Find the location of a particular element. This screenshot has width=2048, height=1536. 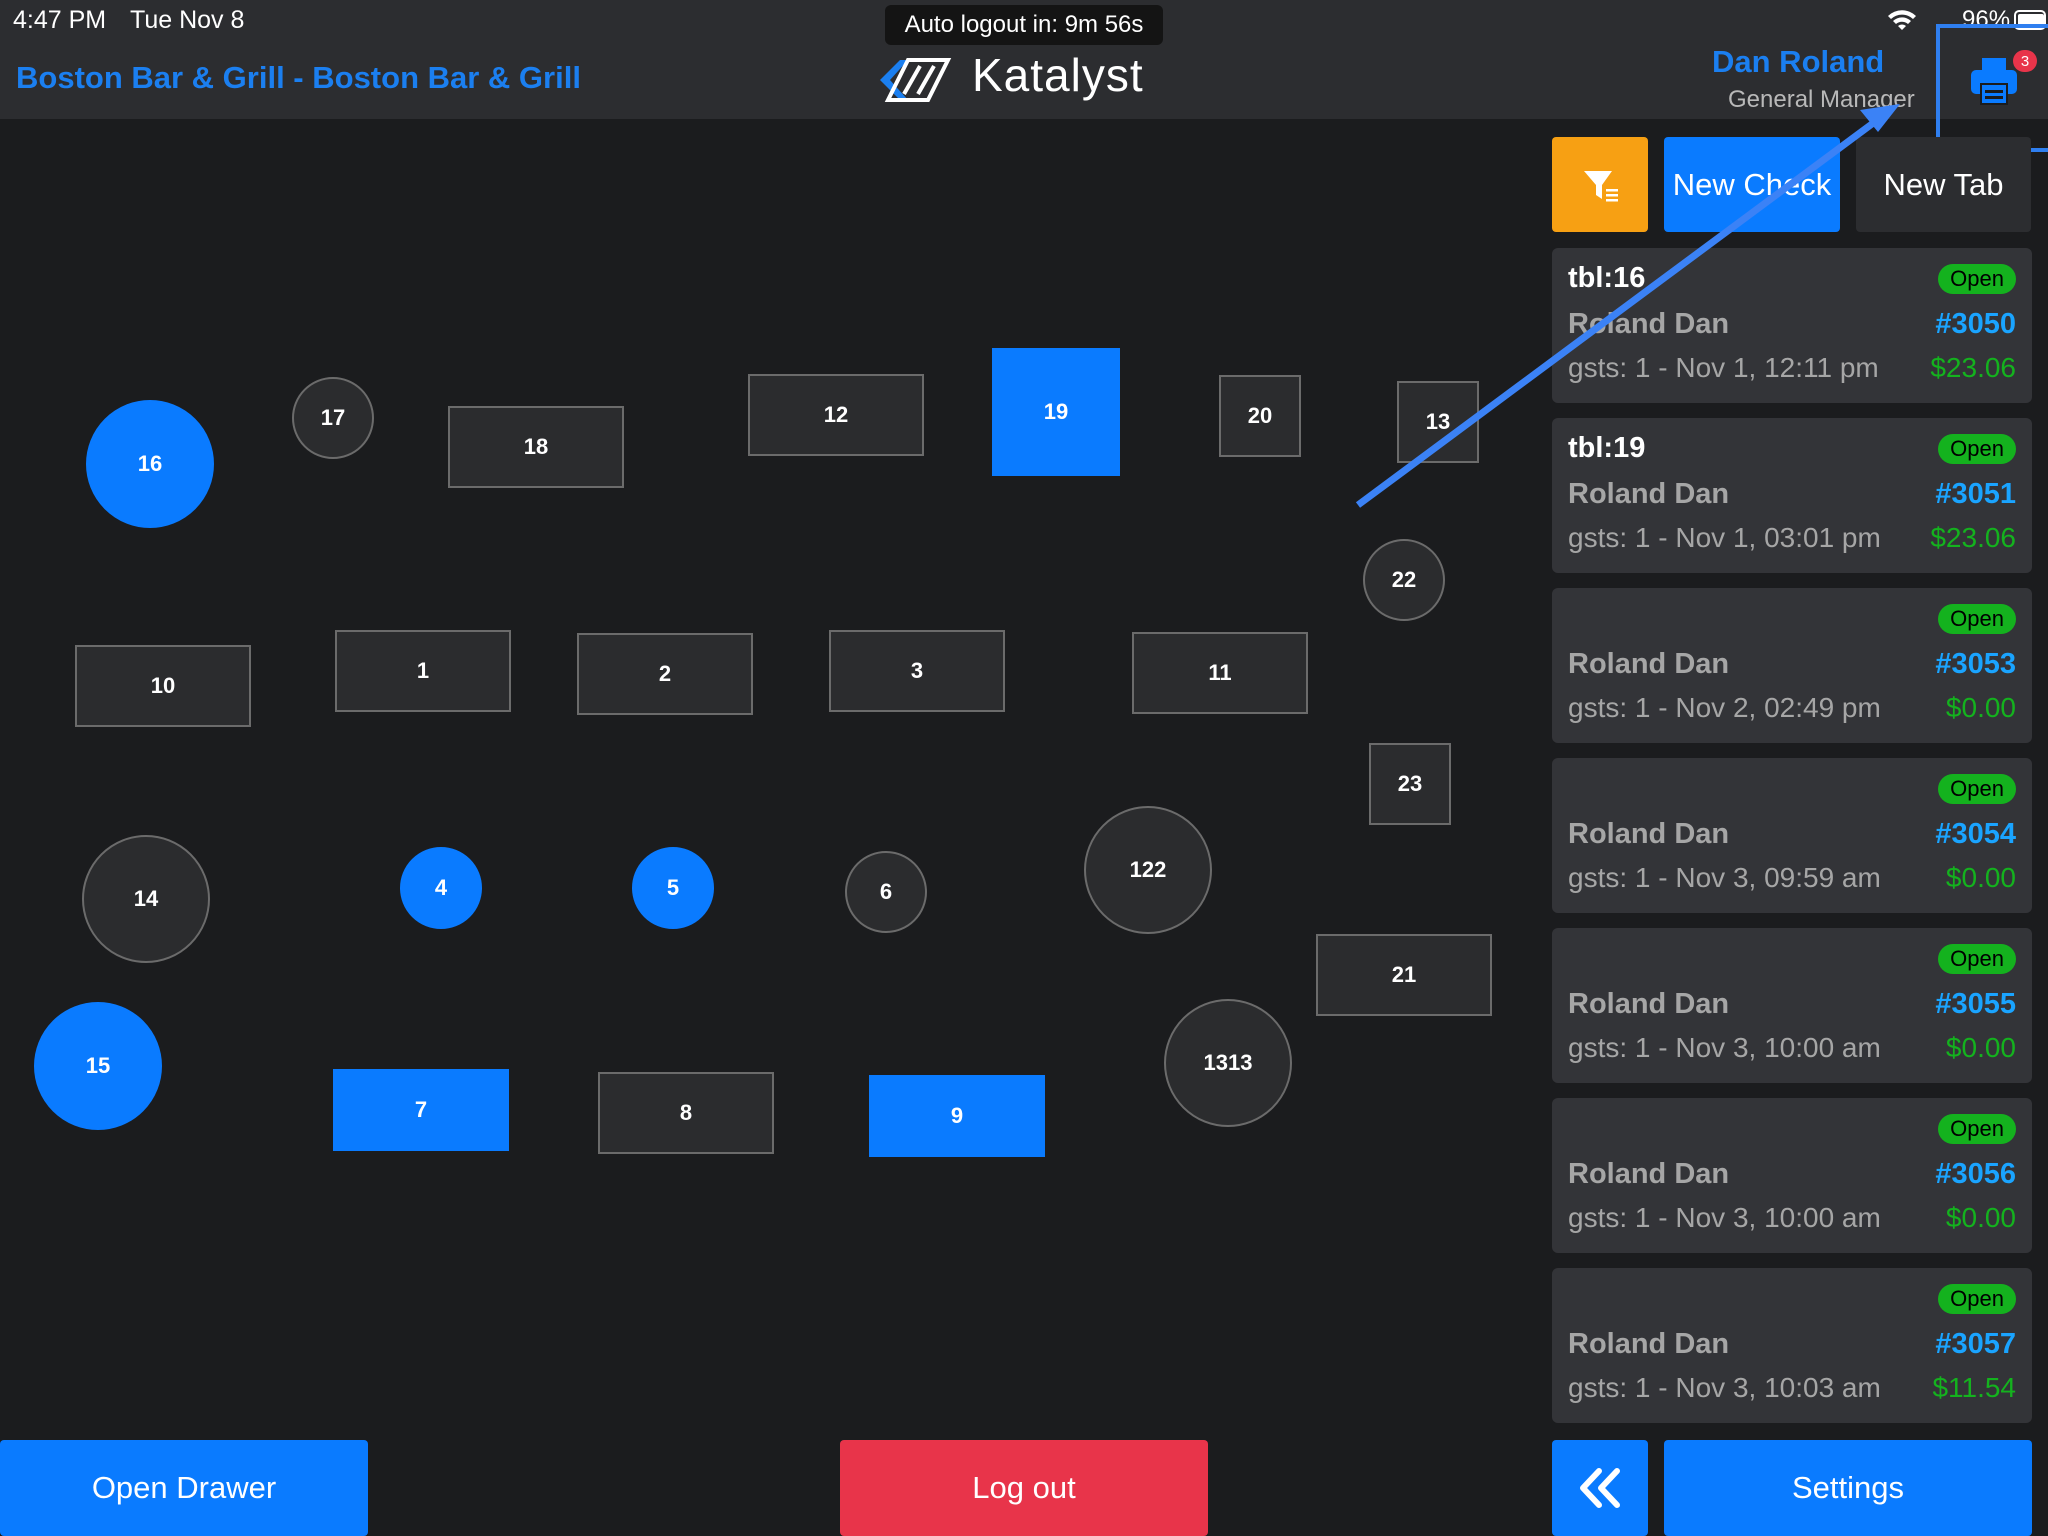

check-number: #3053 is located at coordinates (1975, 664).